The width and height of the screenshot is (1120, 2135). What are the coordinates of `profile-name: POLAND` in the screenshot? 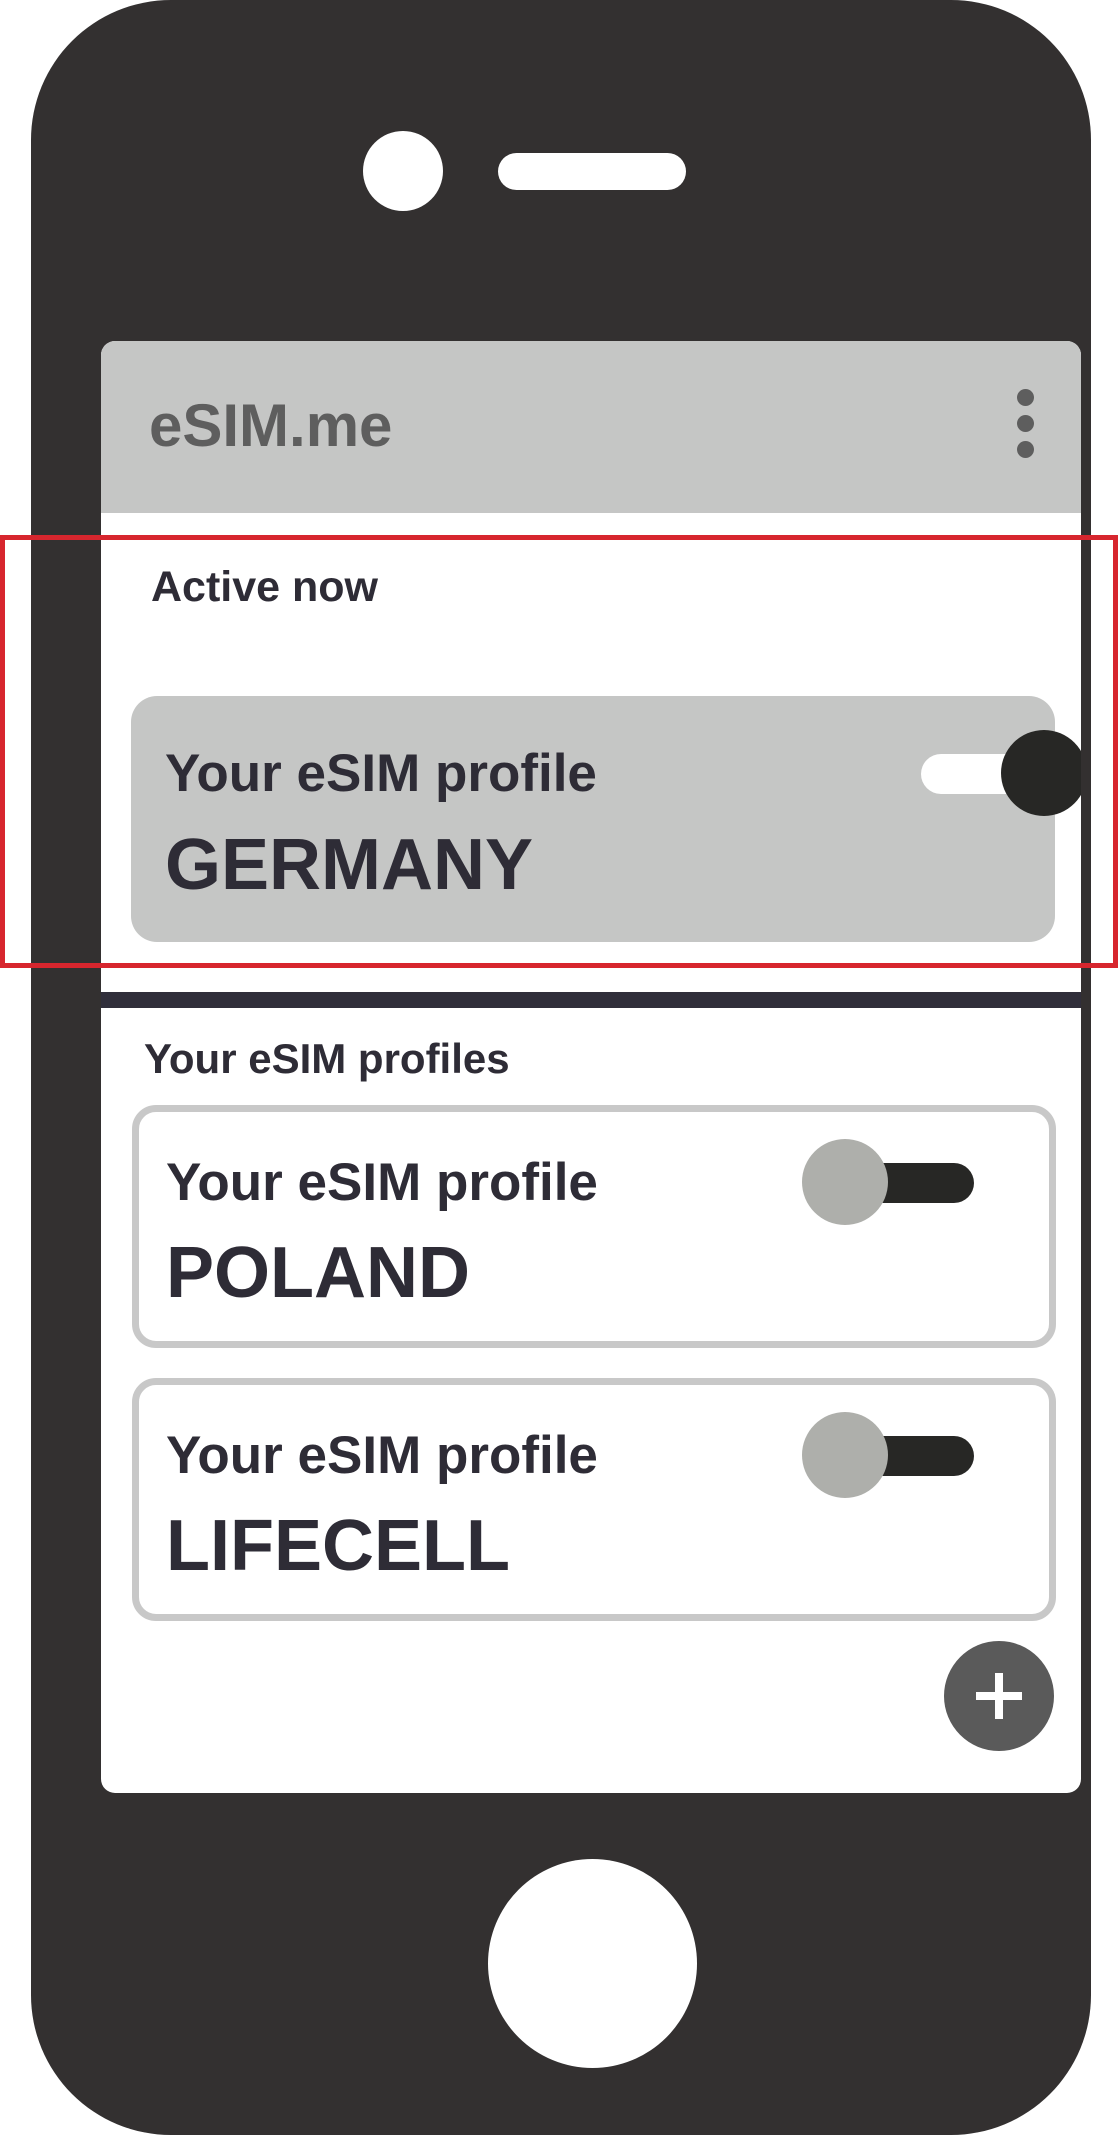 It's located at (318, 1273).